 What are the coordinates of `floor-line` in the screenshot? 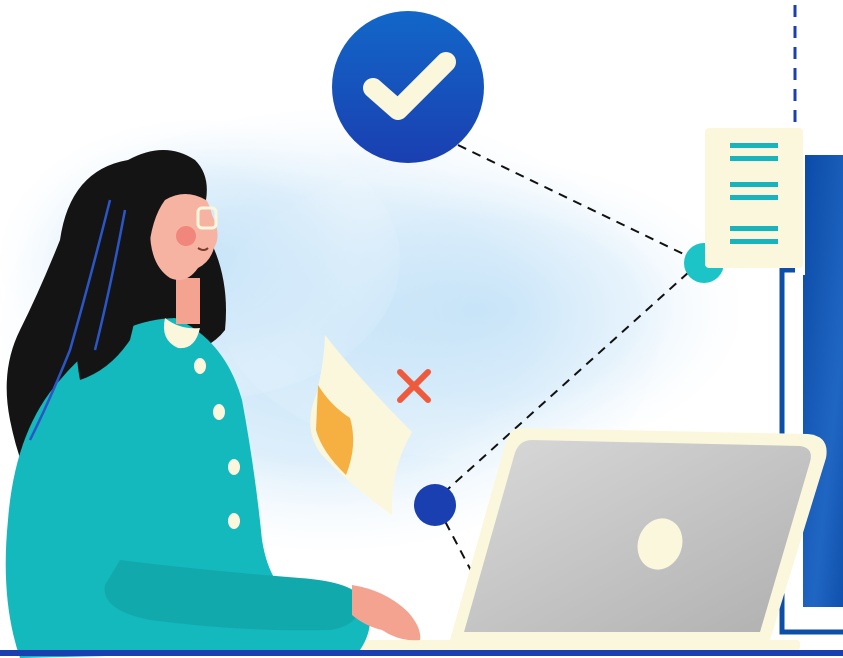 It's located at (421, 653).